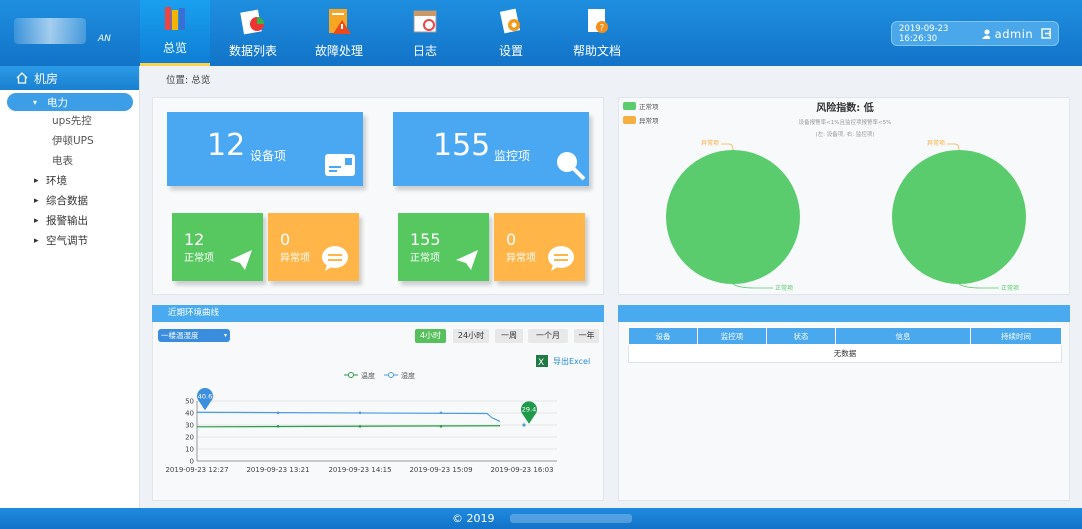 The image size is (1082, 529). What do you see at coordinates (959, 217) in the screenshot?
I see `monitor-pie` at bounding box center [959, 217].